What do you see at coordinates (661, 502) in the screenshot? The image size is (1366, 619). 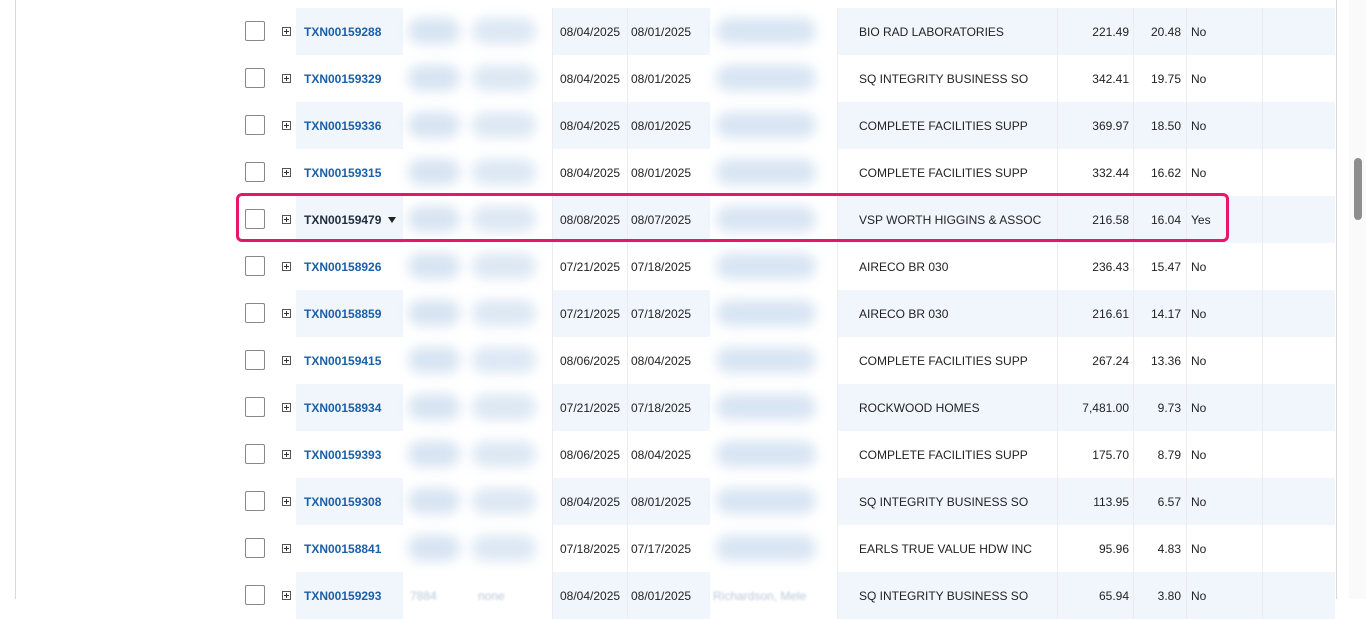 I see `date-cell: 08/01/2025` at bounding box center [661, 502].